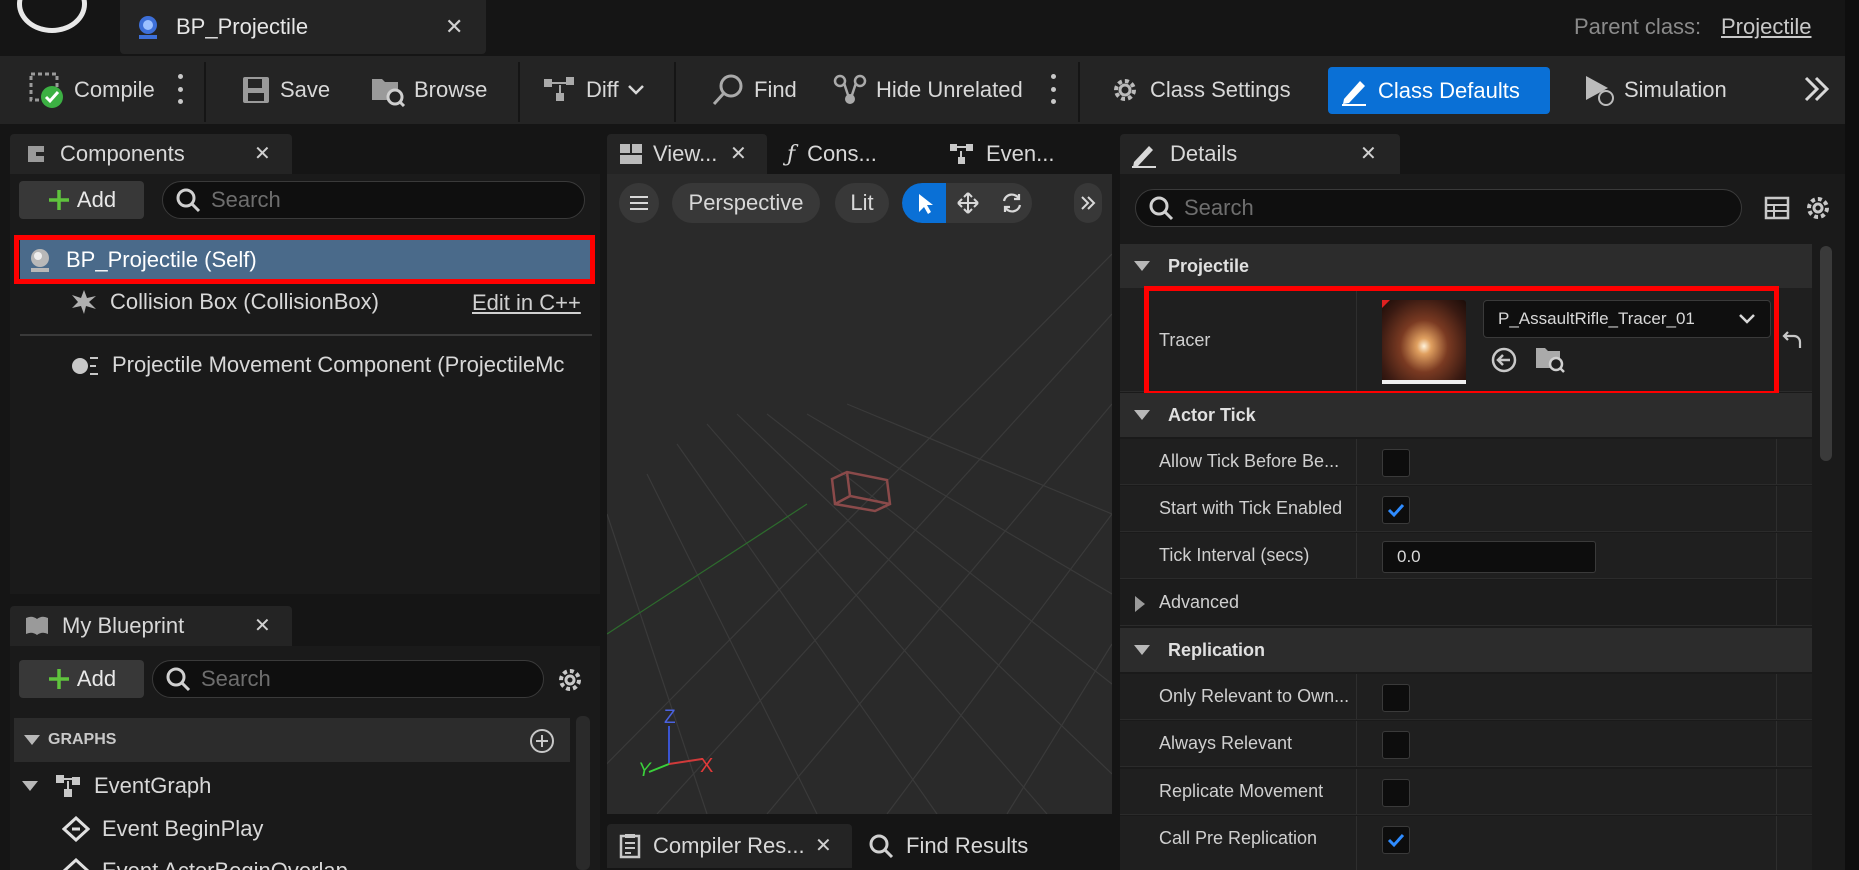  Describe the element at coordinates (372, 679) in the screenshot. I see `my-blueprint-search-input` at that location.